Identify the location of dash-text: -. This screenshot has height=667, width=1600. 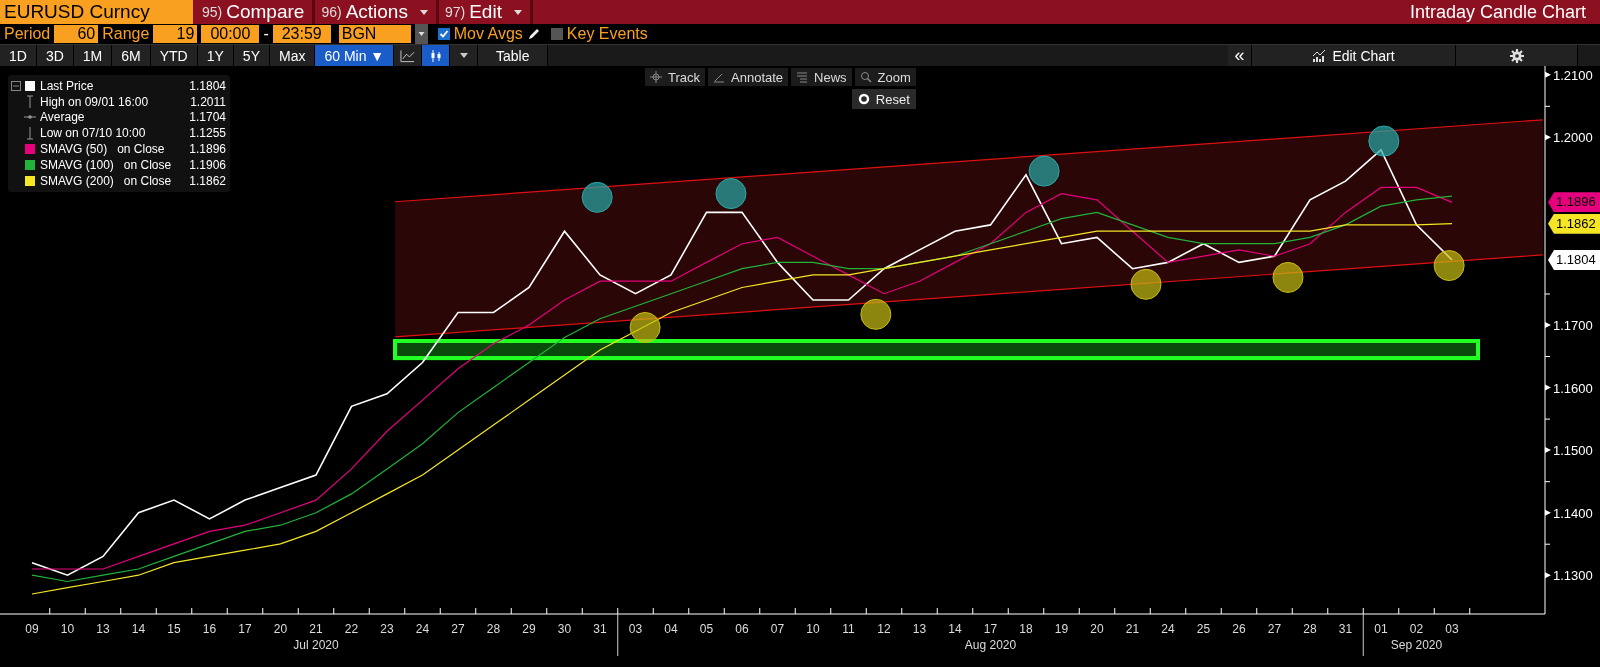
(266, 34).